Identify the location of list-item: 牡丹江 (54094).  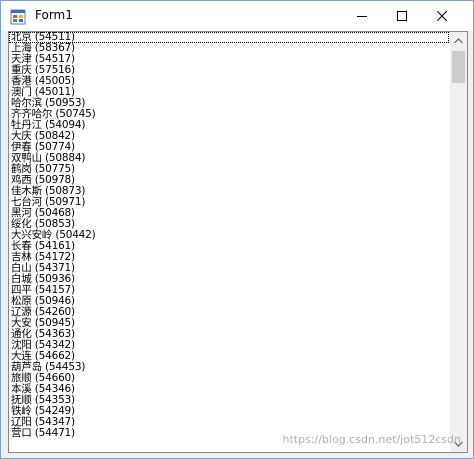
(229, 125).